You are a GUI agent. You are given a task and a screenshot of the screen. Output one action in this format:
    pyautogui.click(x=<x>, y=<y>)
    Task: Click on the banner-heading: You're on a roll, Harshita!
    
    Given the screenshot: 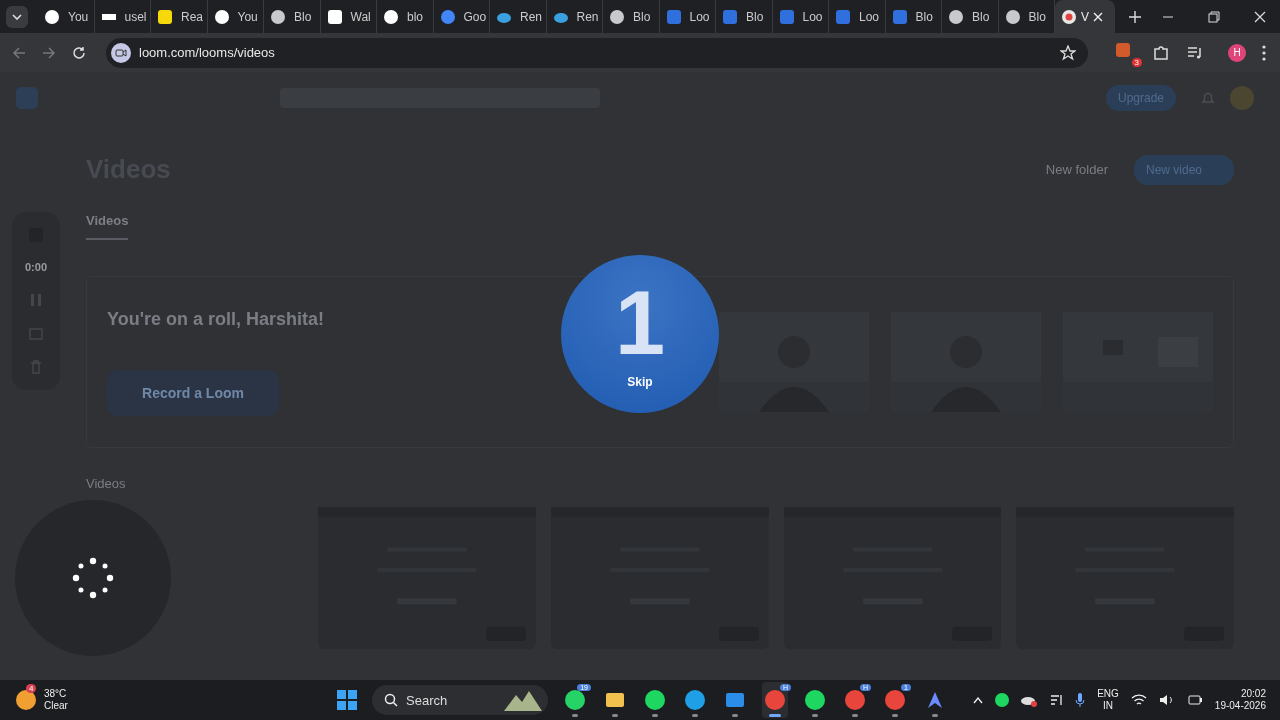 What is the action you would take?
    pyautogui.click(x=216, y=319)
    